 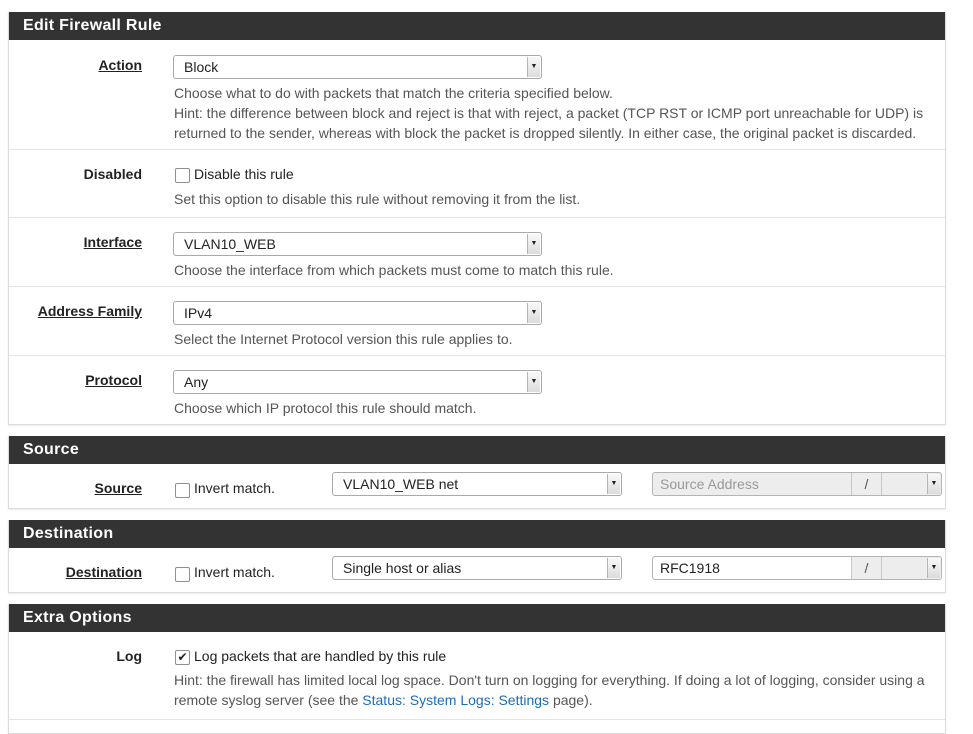 What do you see at coordinates (866, 484) in the screenshot?
I see `source-slash: /` at bounding box center [866, 484].